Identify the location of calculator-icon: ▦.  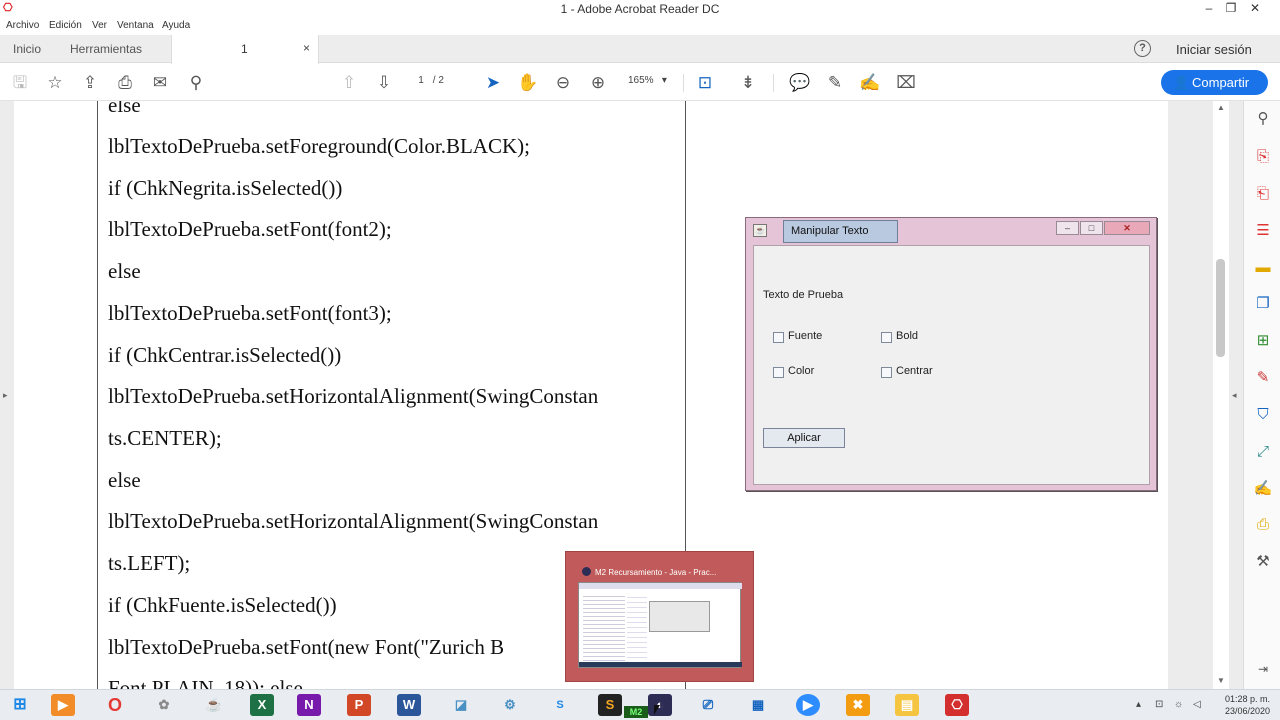
(758, 705).